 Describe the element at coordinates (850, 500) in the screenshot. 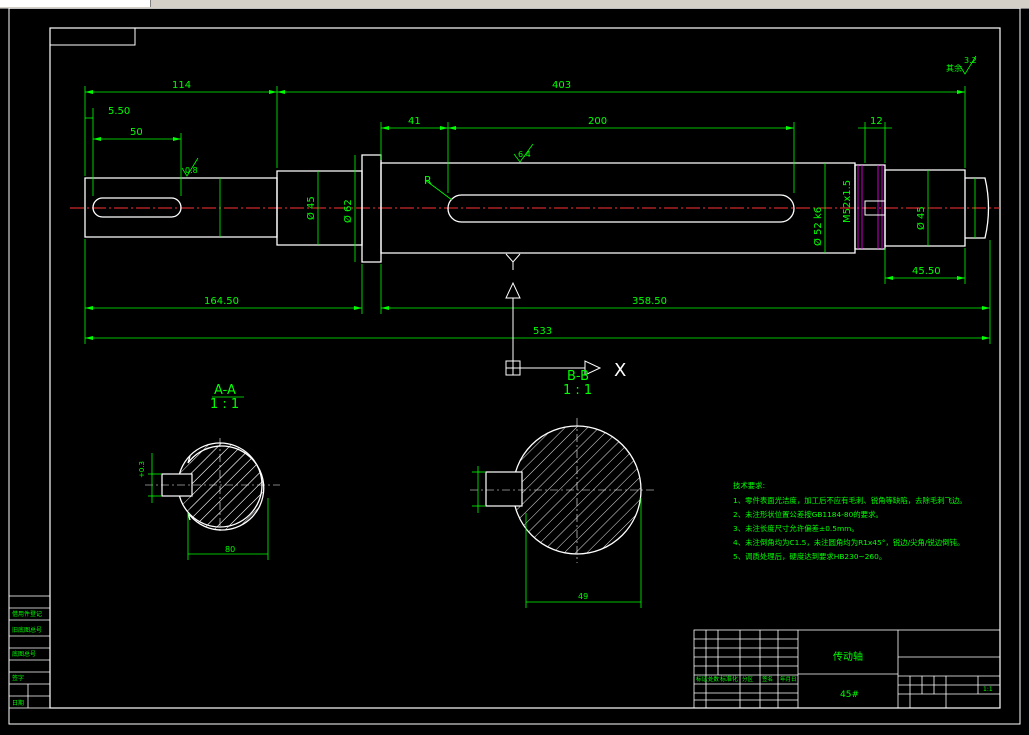

I see `note-1: 1、零件表面光洁度，加工后不应有毛刺、锐角等缺陷，去除毛刺飞边。` at that location.